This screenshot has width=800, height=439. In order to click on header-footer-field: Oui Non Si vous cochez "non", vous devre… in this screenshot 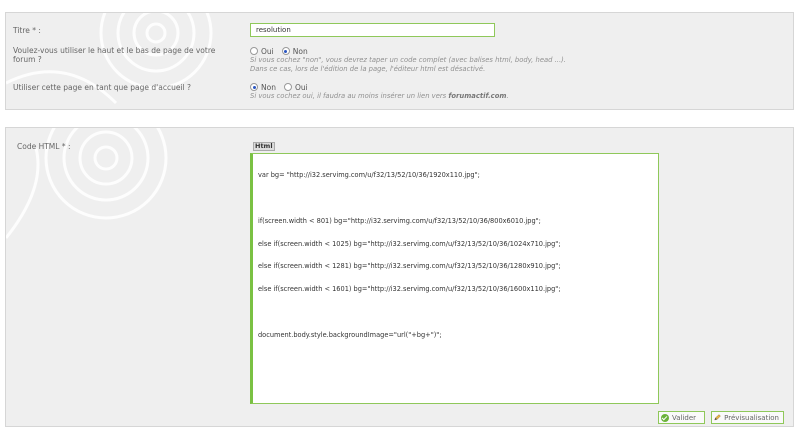, I will do `click(408, 59)`.